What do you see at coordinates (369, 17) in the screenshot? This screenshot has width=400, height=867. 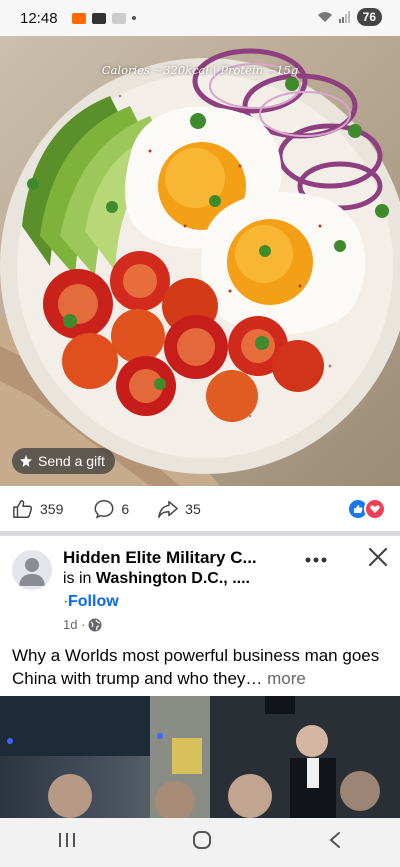 I see `battery-indicator: 76` at bounding box center [369, 17].